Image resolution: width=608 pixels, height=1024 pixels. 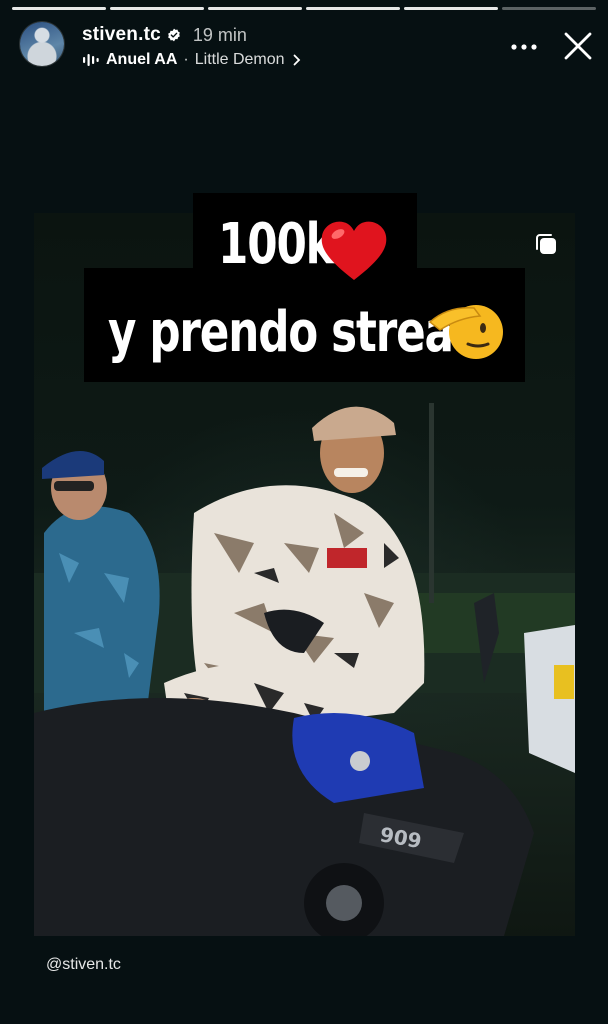 I want to click on music-artist: Anuel AA, so click(x=142, y=59).